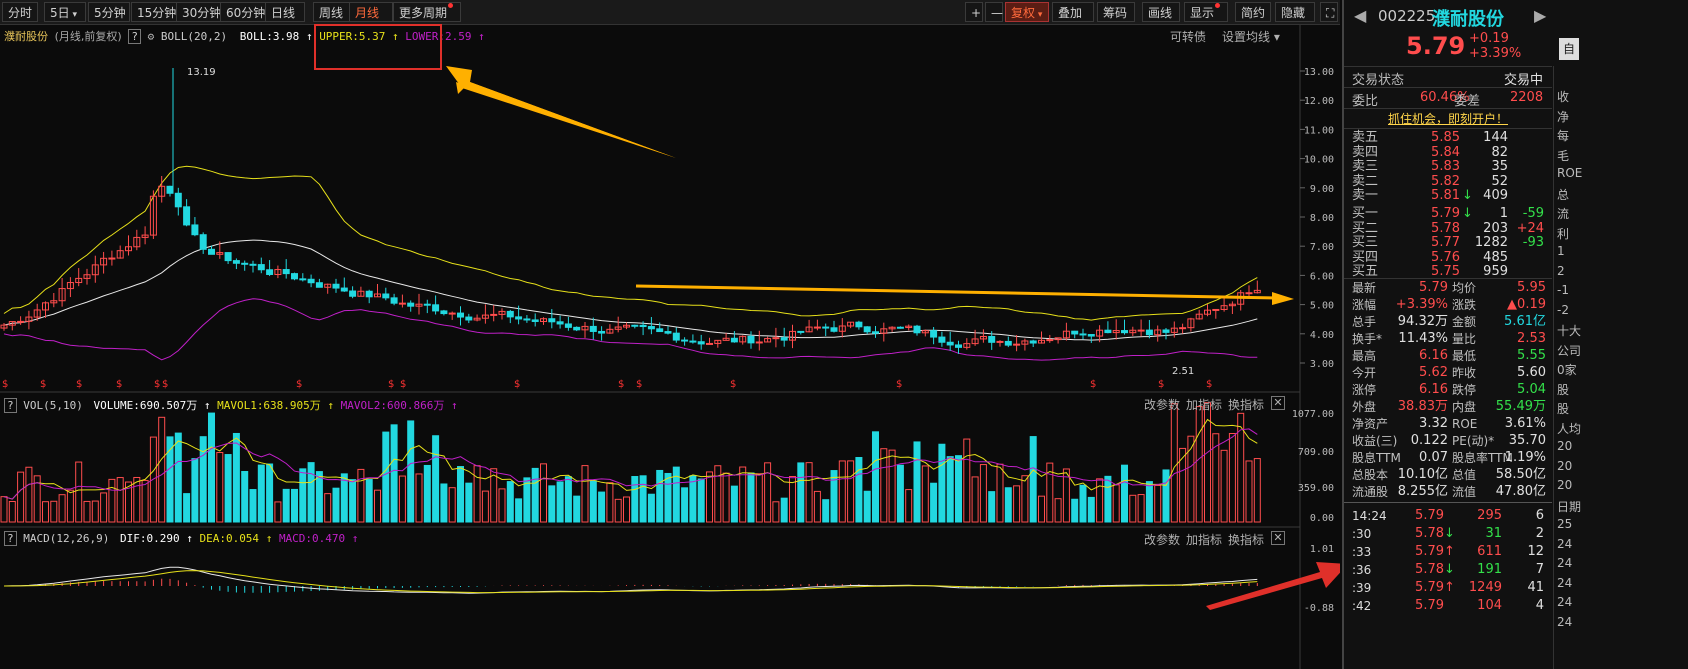 Image resolution: width=1688 pixels, height=669 pixels. I want to click on tick-row: 14:24 5.79 295 6, so click(1448, 516).